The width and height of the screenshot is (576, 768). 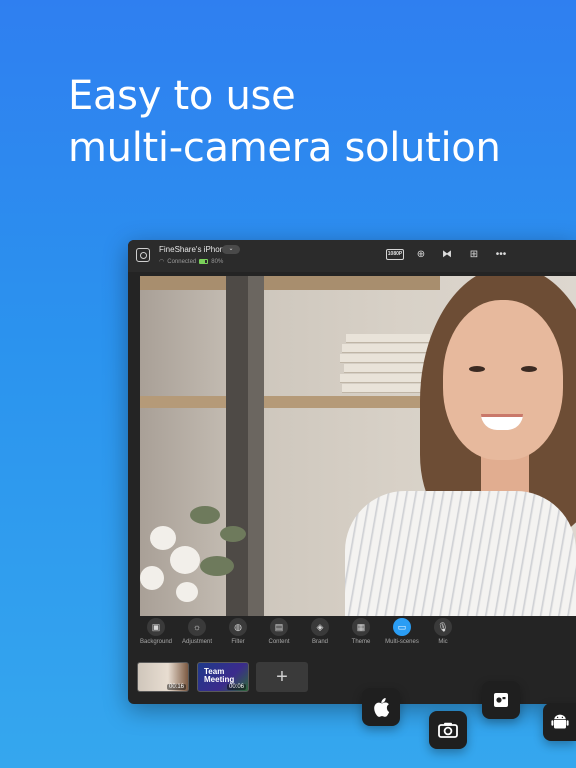 What do you see at coordinates (279, 642) in the screenshot?
I see `tool-label: Content` at bounding box center [279, 642].